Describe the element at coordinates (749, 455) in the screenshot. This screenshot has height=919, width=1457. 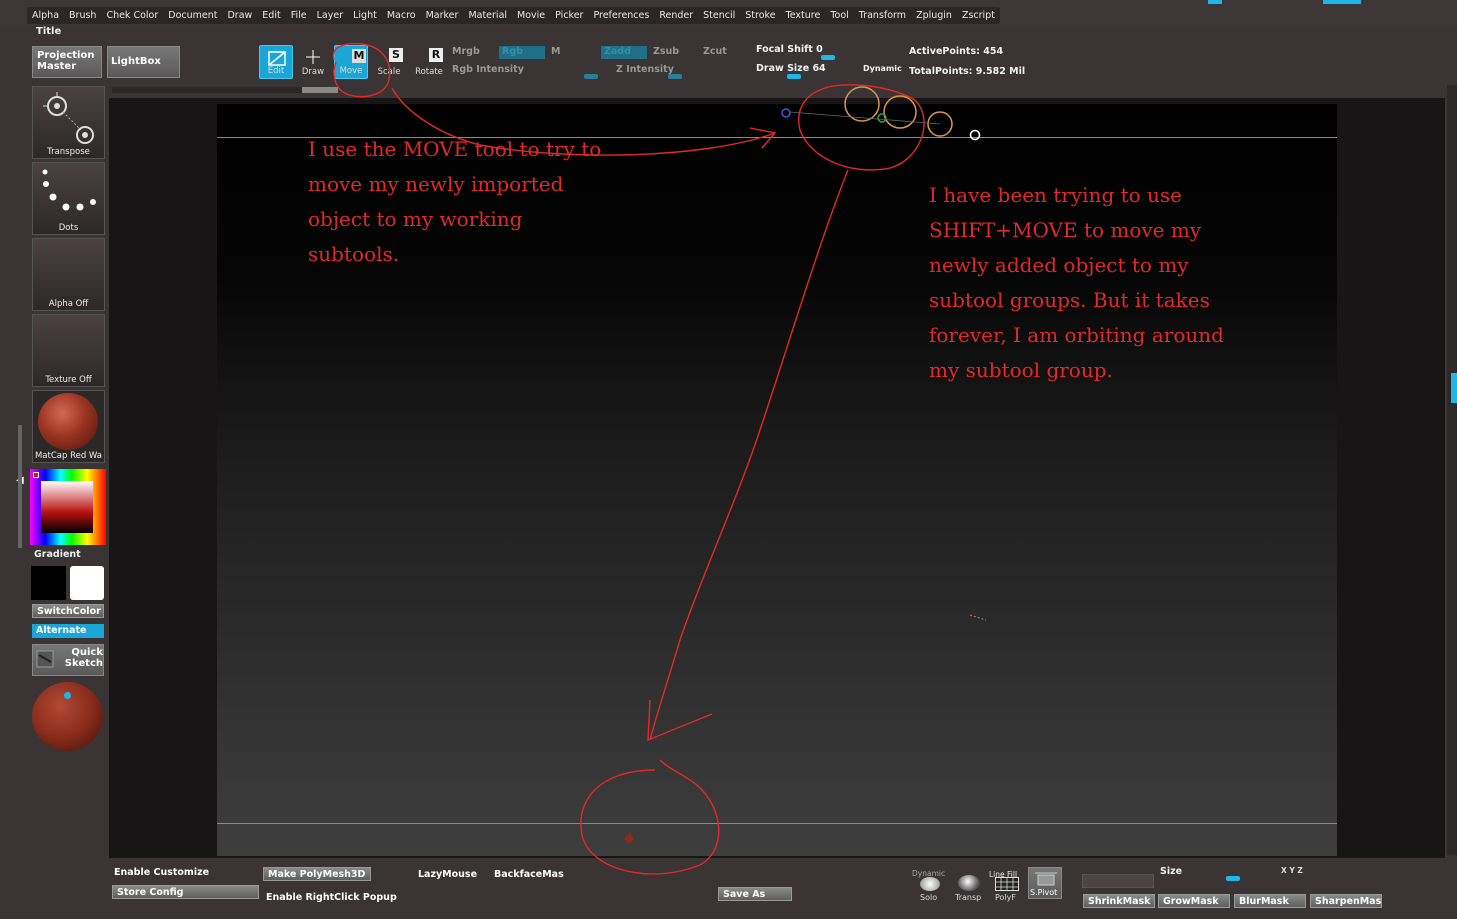
I see `arrow-to-object` at that location.